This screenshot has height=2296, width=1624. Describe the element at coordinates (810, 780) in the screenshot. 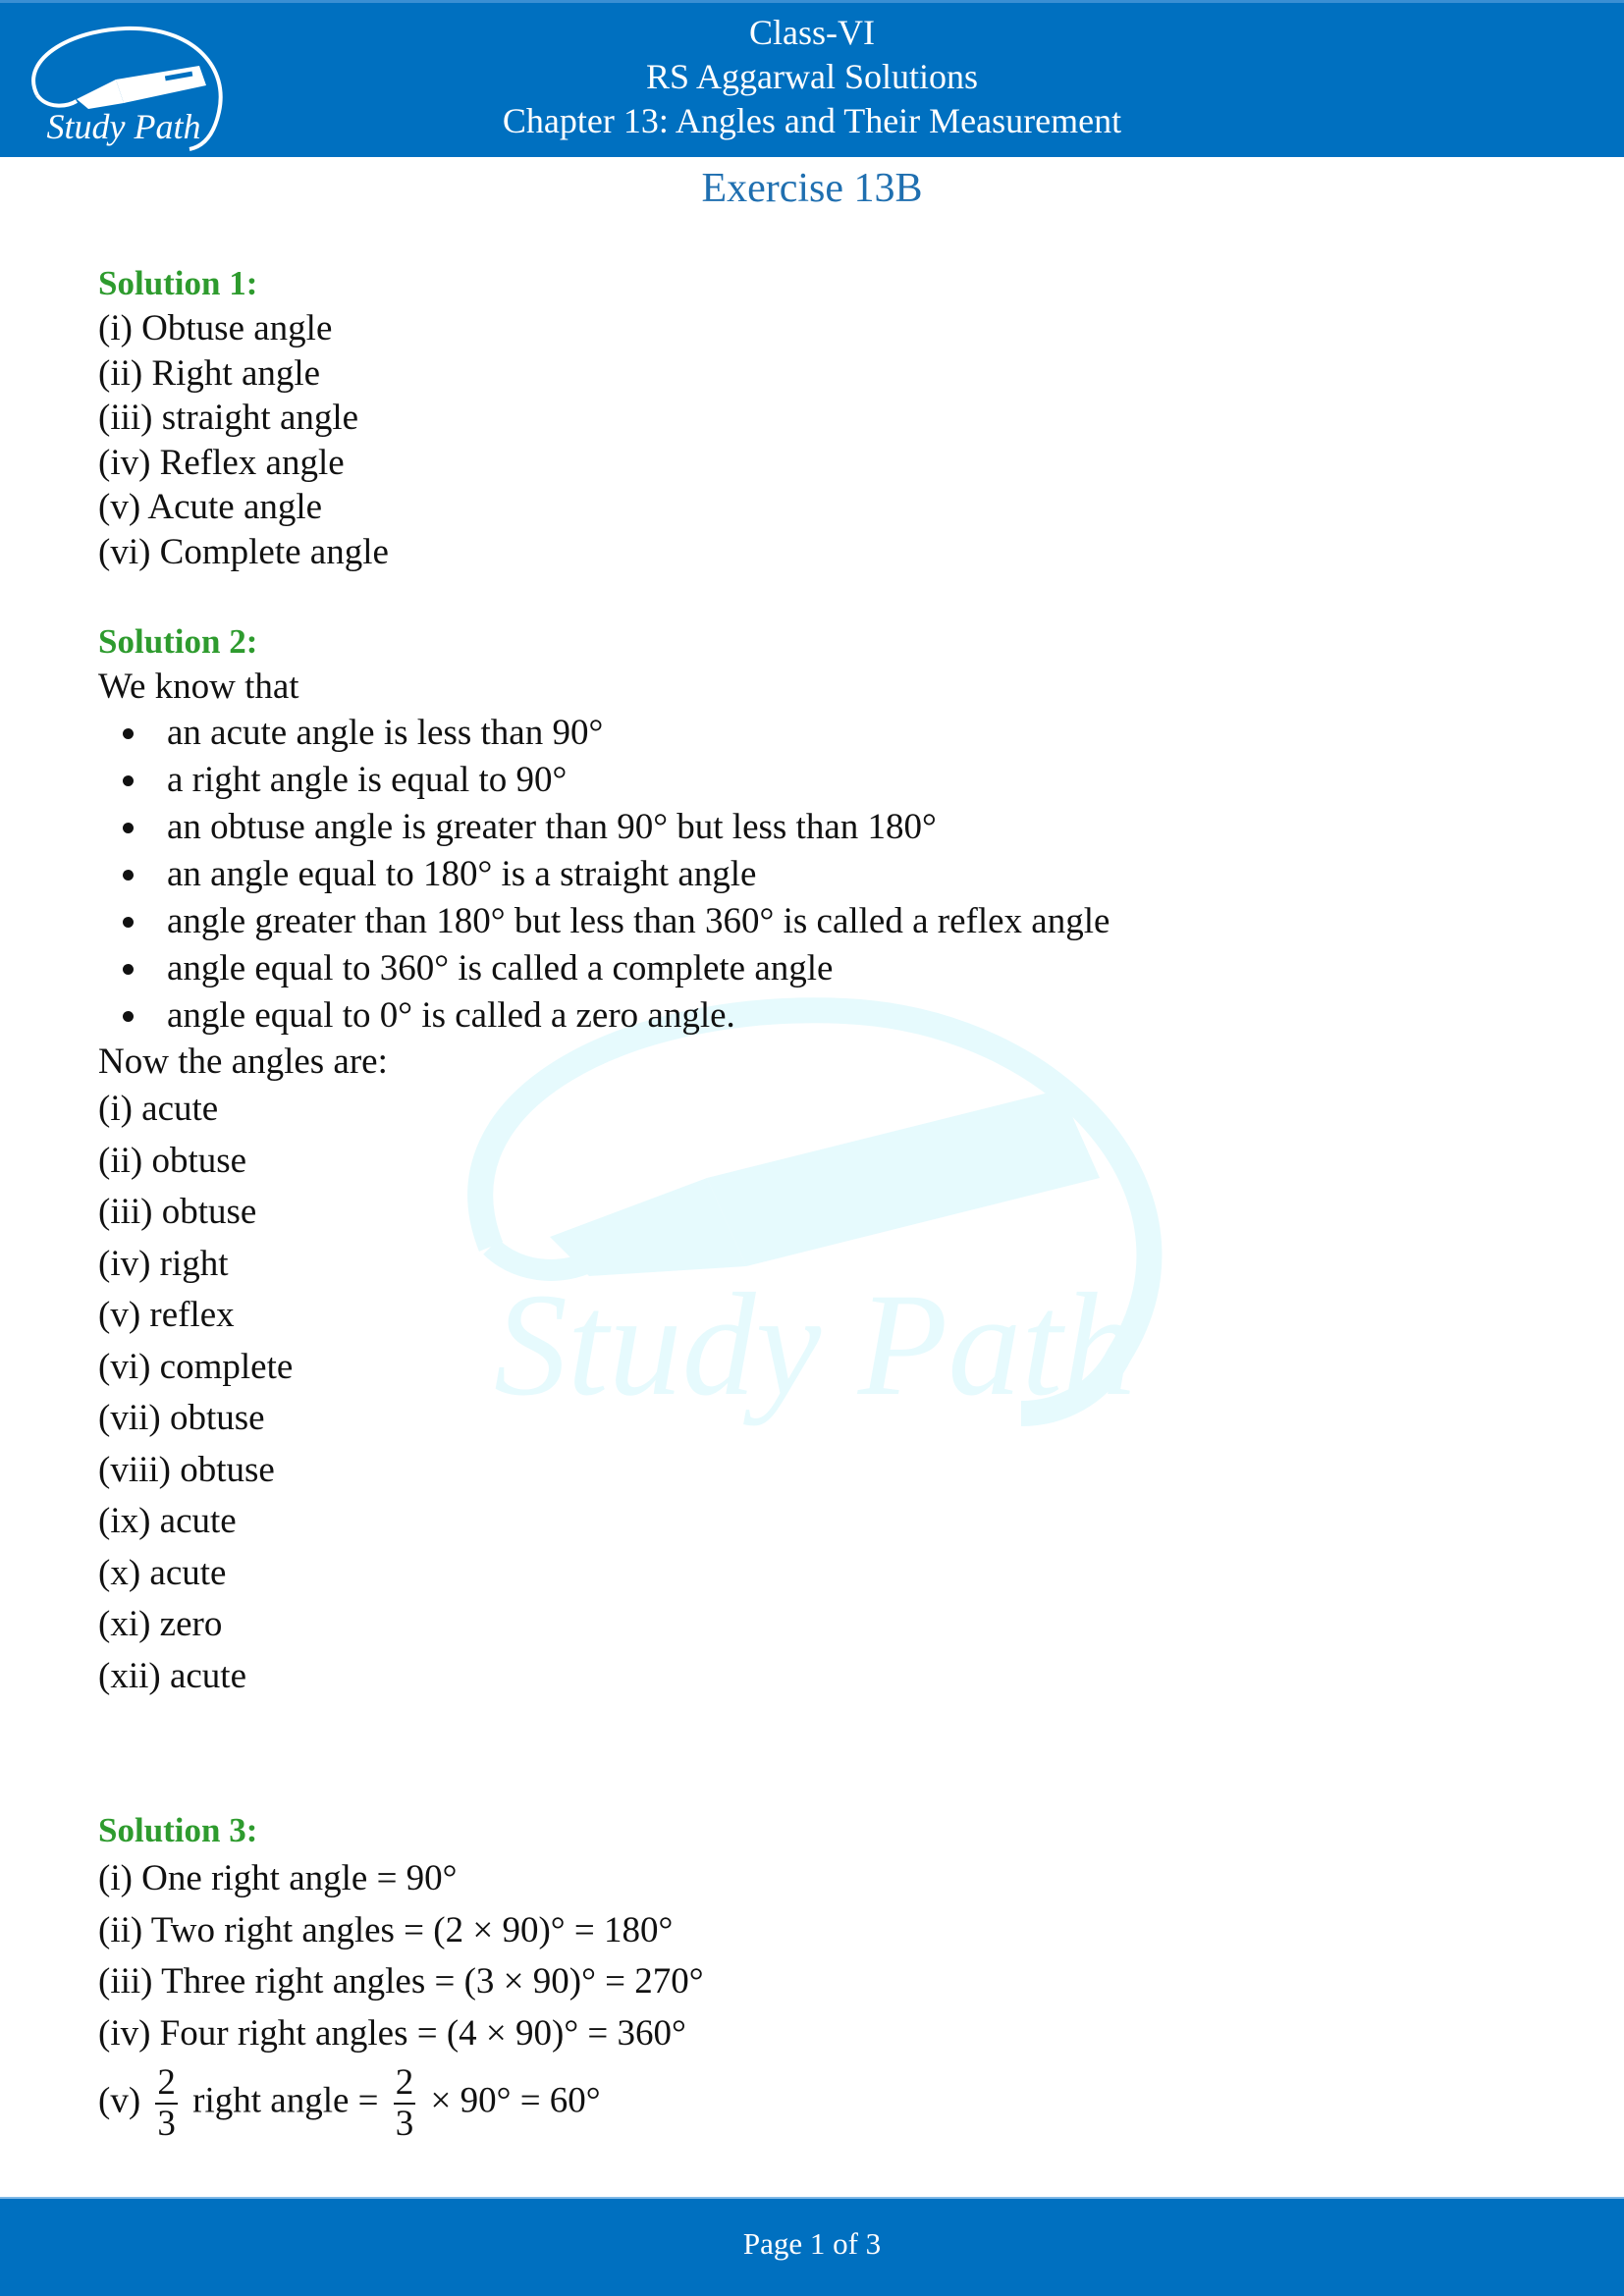

I see `list-item: a right angle is equal to 90°` at that location.